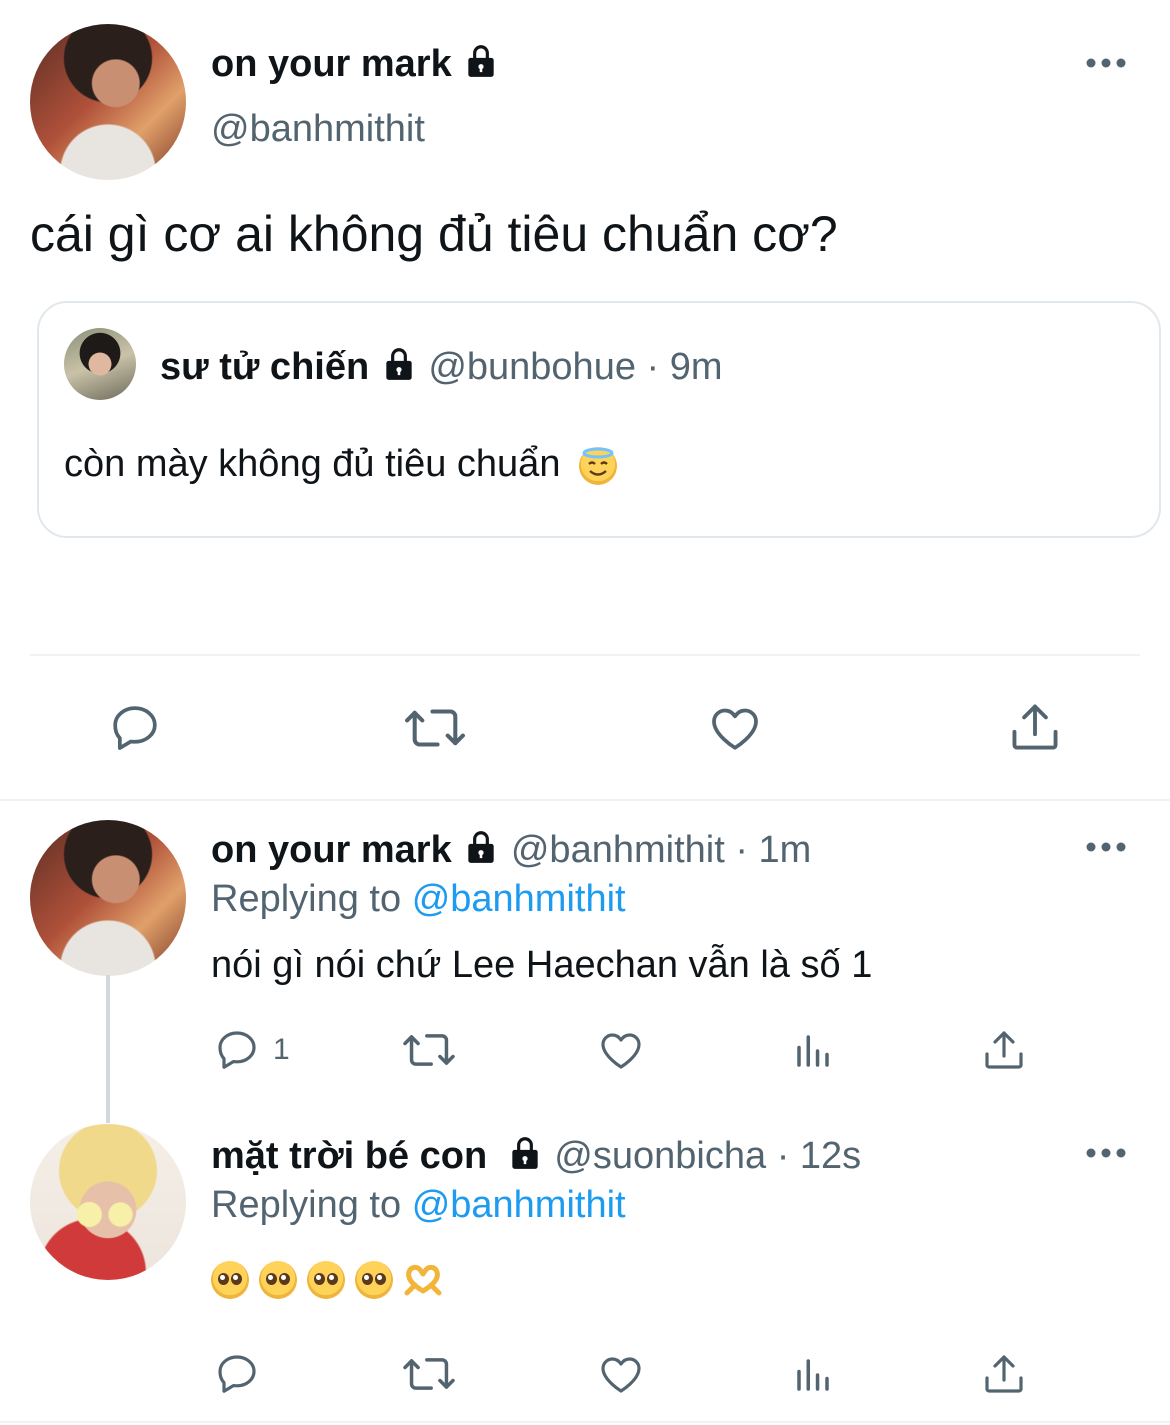  What do you see at coordinates (542, 965) in the screenshot?
I see `reply-1-text: nói gì nói chứ Lee Haechan vẫn là số 1` at bounding box center [542, 965].